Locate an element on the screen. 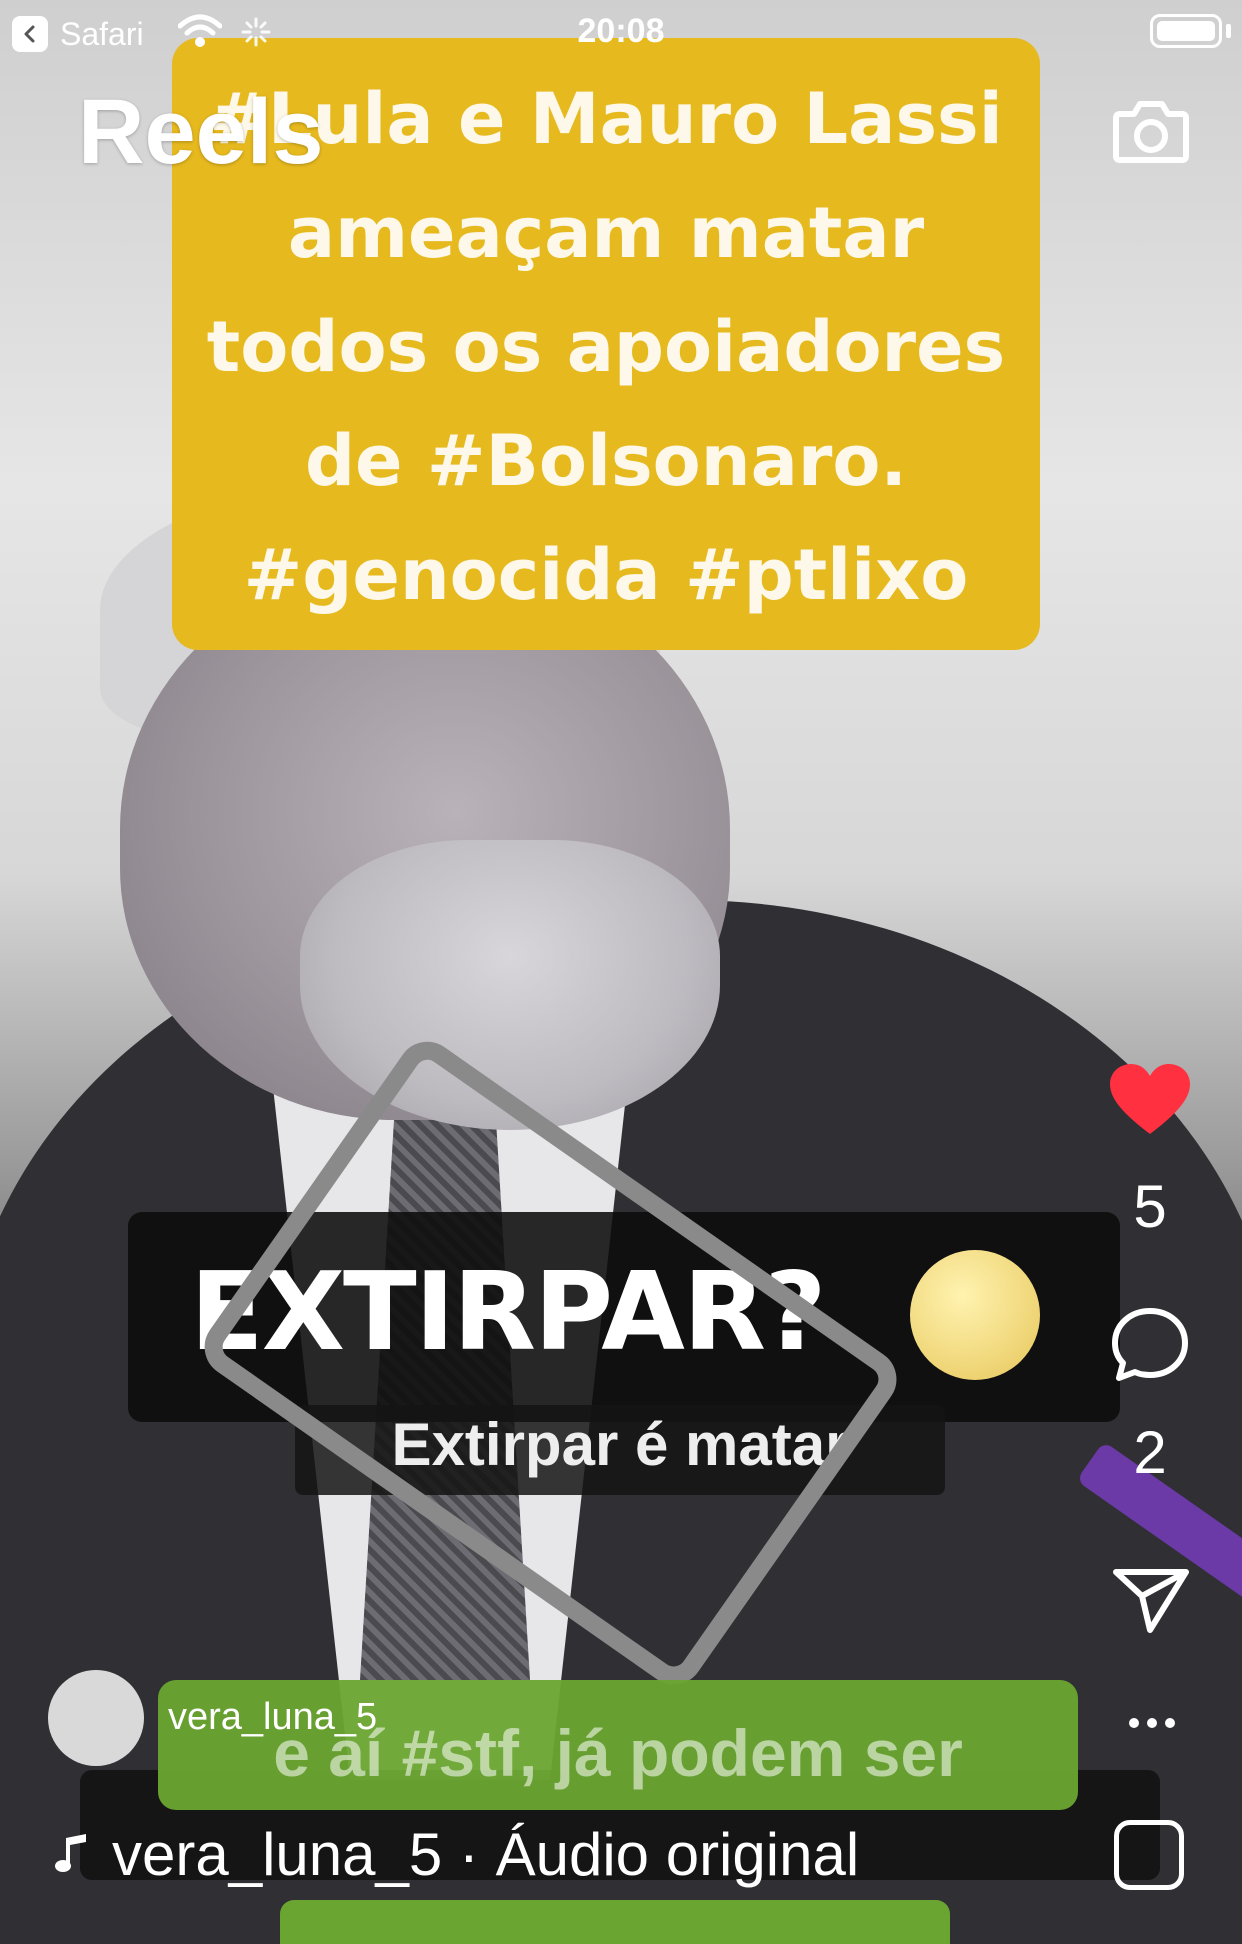  video-person-beard is located at coordinates (510, 985).